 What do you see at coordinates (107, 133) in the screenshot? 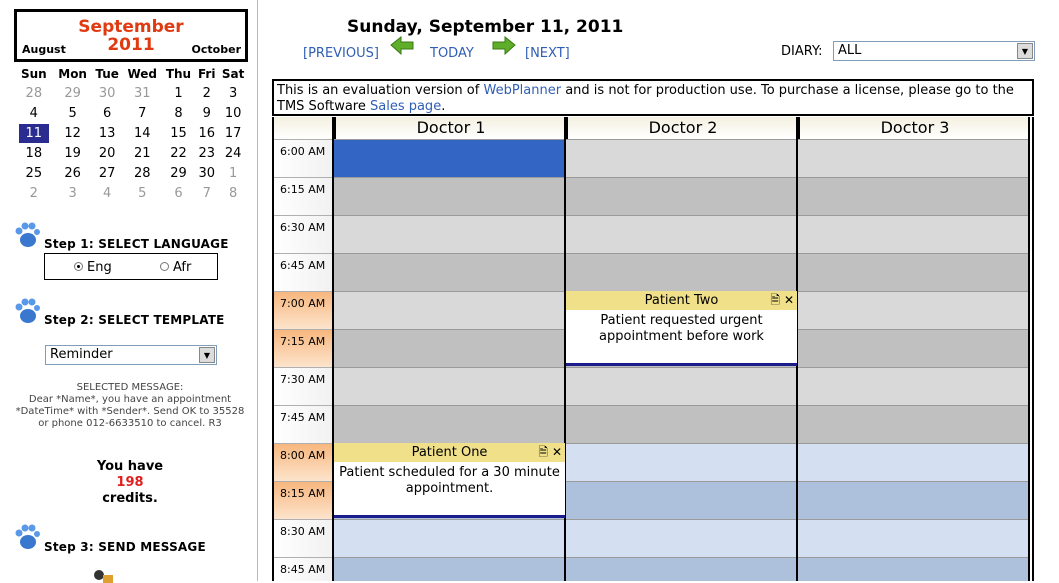
I see `calendar-day: 13` at bounding box center [107, 133].